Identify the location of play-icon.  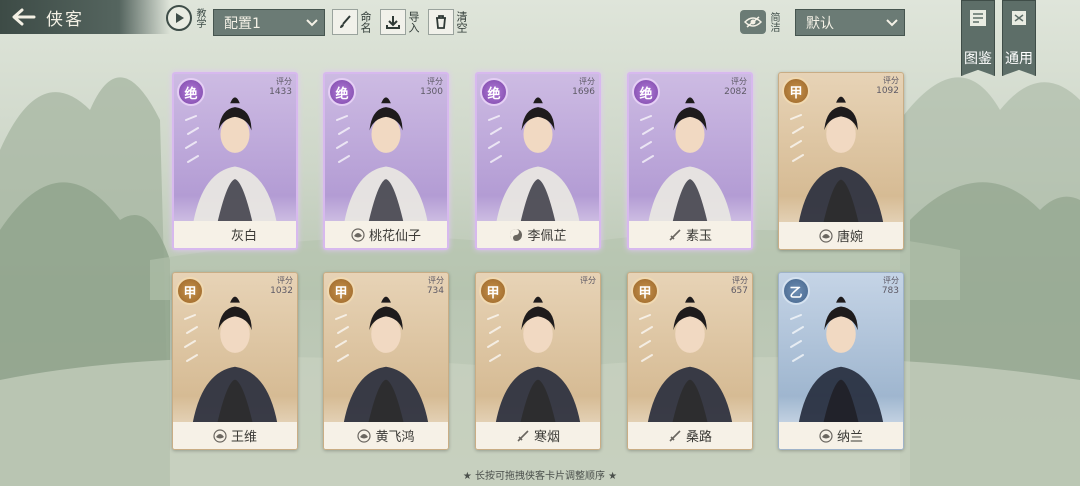
(179, 18).